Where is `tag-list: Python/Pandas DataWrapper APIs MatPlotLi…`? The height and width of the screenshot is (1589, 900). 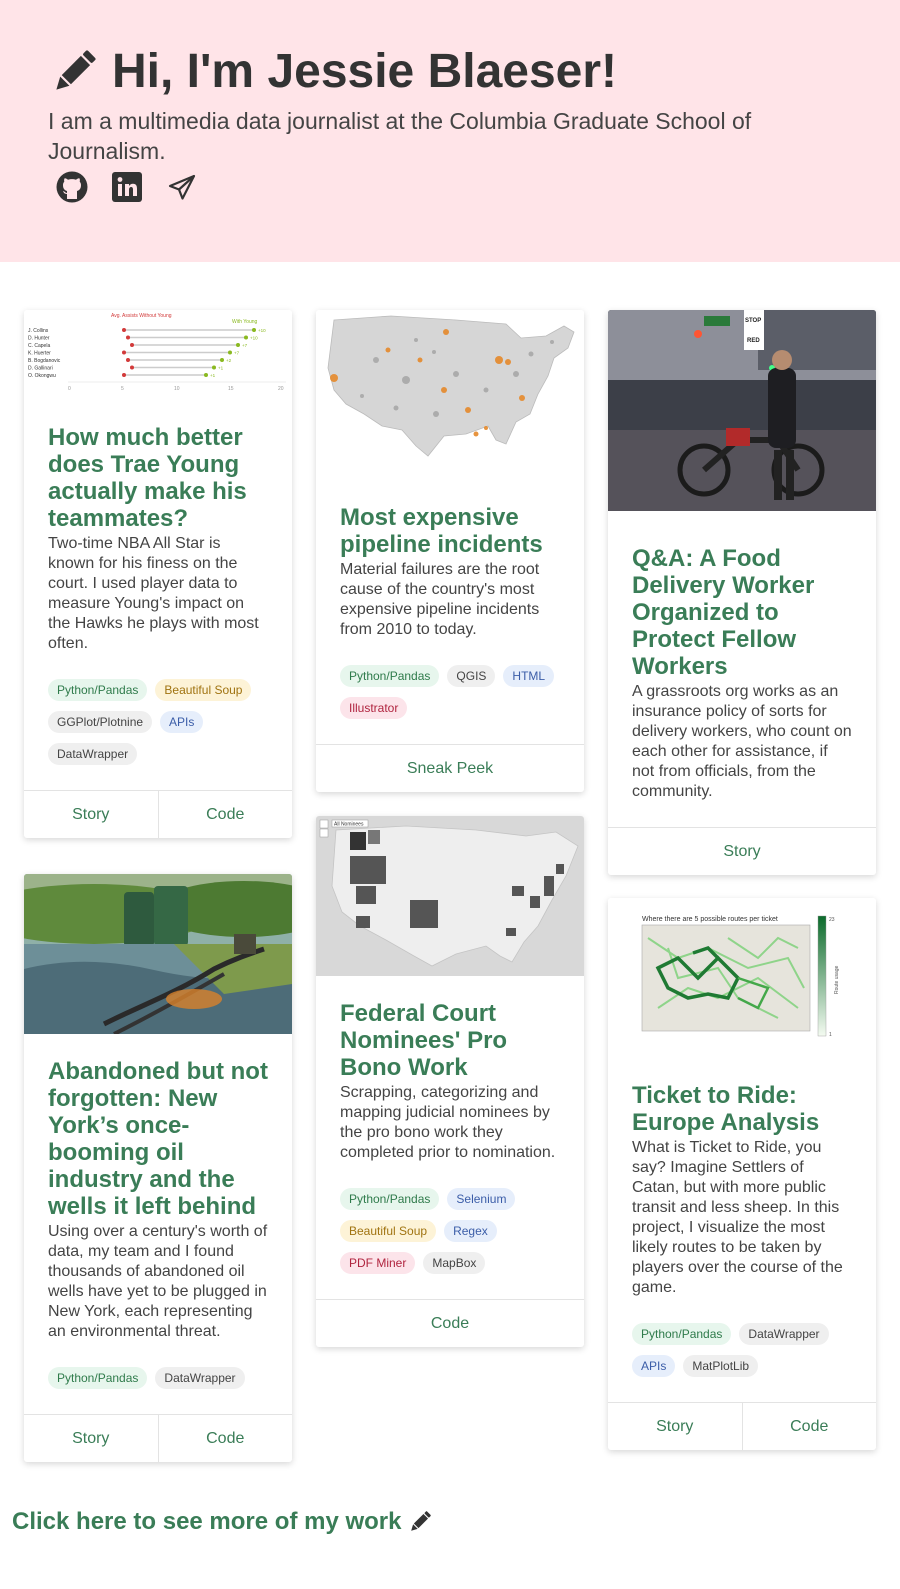
tag-list: Python/Pandas DataWrapper APIs MatPlotLi… is located at coordinates (742, 1362).